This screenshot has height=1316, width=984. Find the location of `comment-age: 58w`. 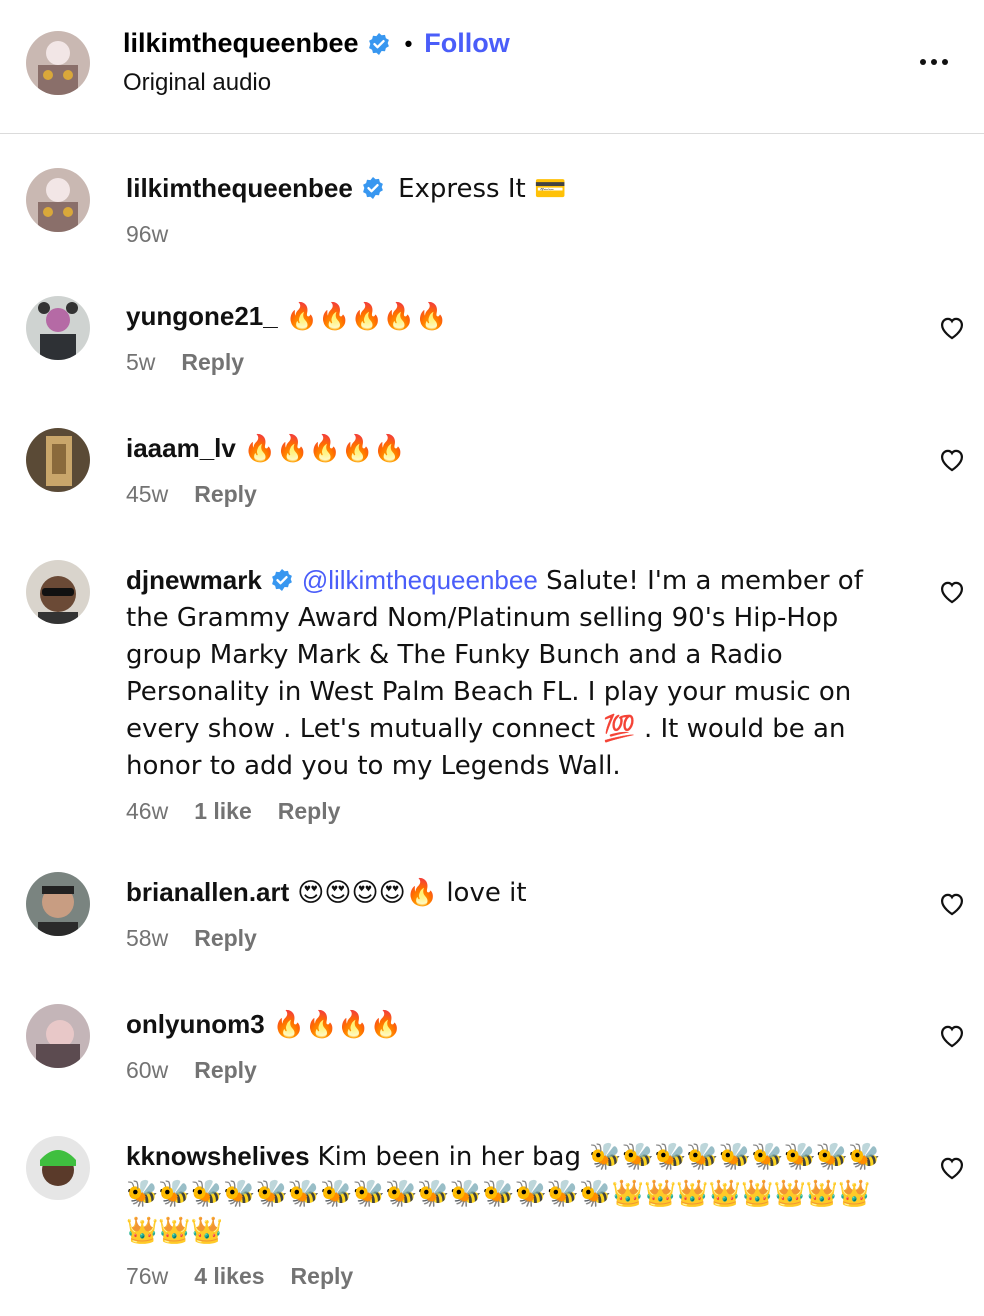

comment-age: 58w is located at coordinates (147, 938).